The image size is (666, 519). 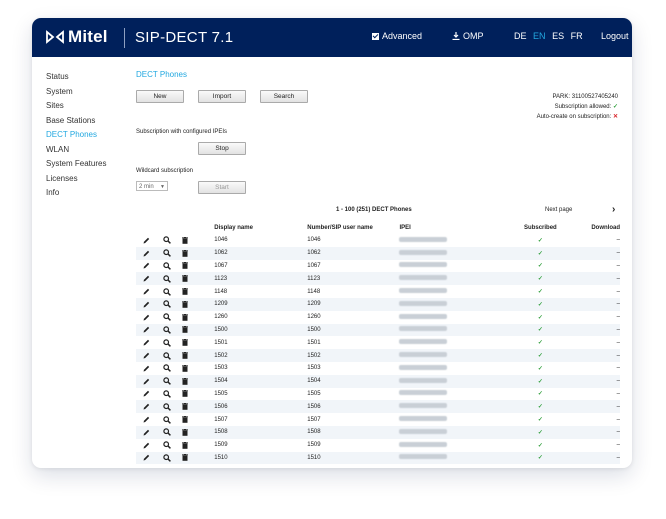 I want to click on cell-display-name: 1067, so click(x=221, y=265).